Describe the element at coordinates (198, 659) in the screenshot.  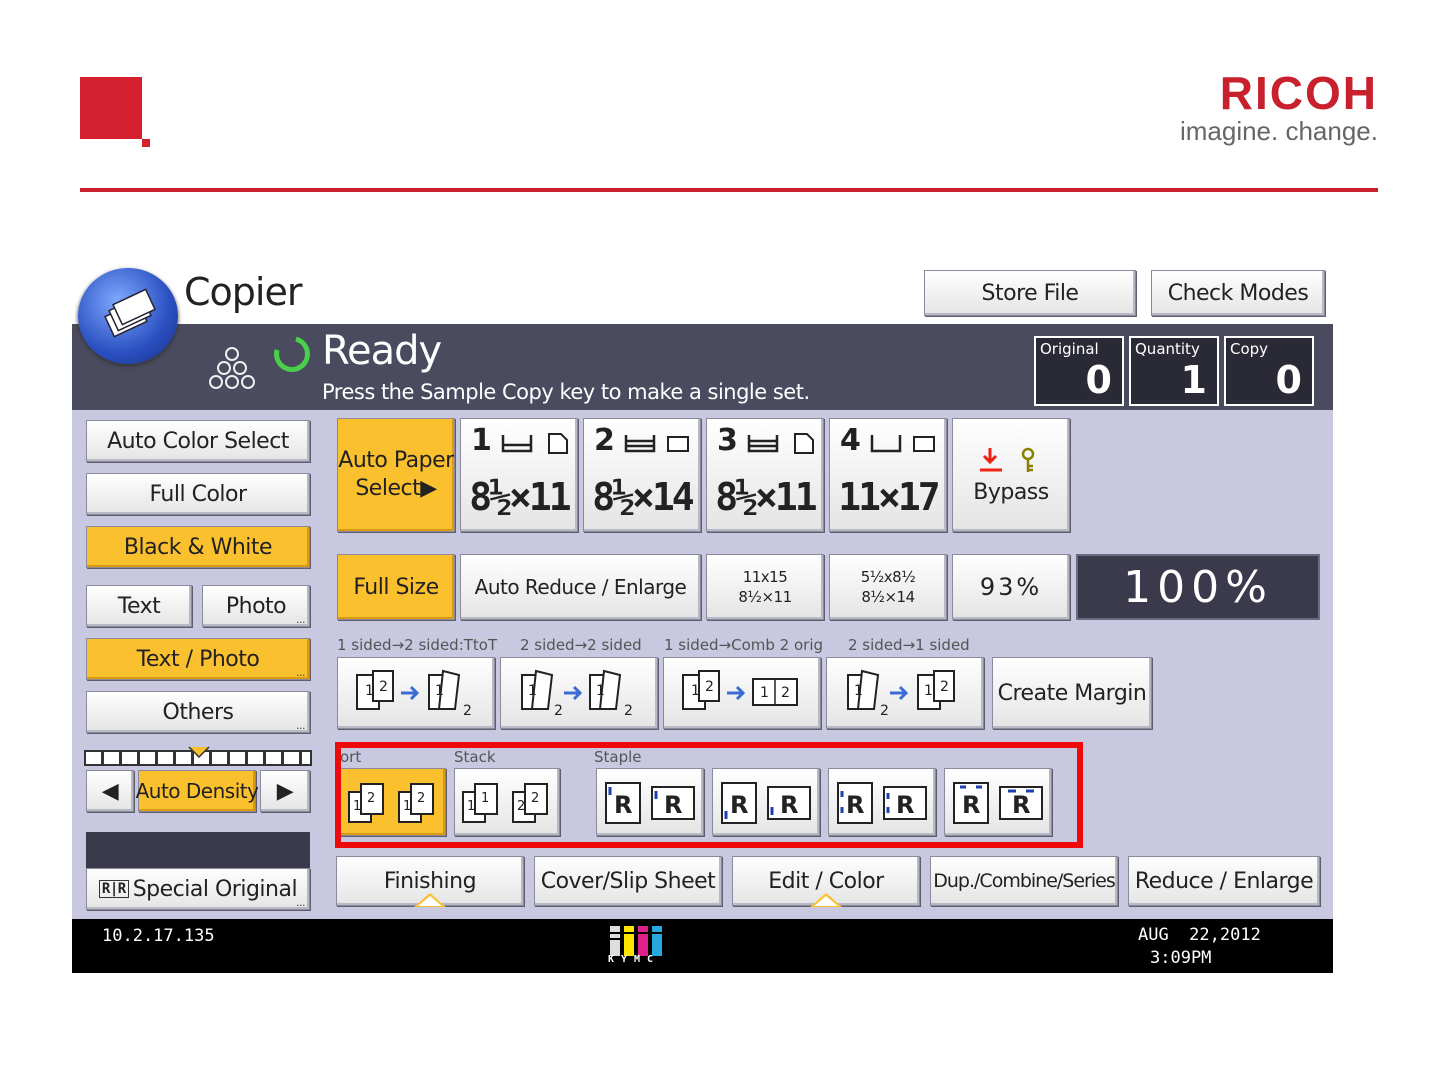
I see `text-photo-mode-button: Text / Photo` at that location.